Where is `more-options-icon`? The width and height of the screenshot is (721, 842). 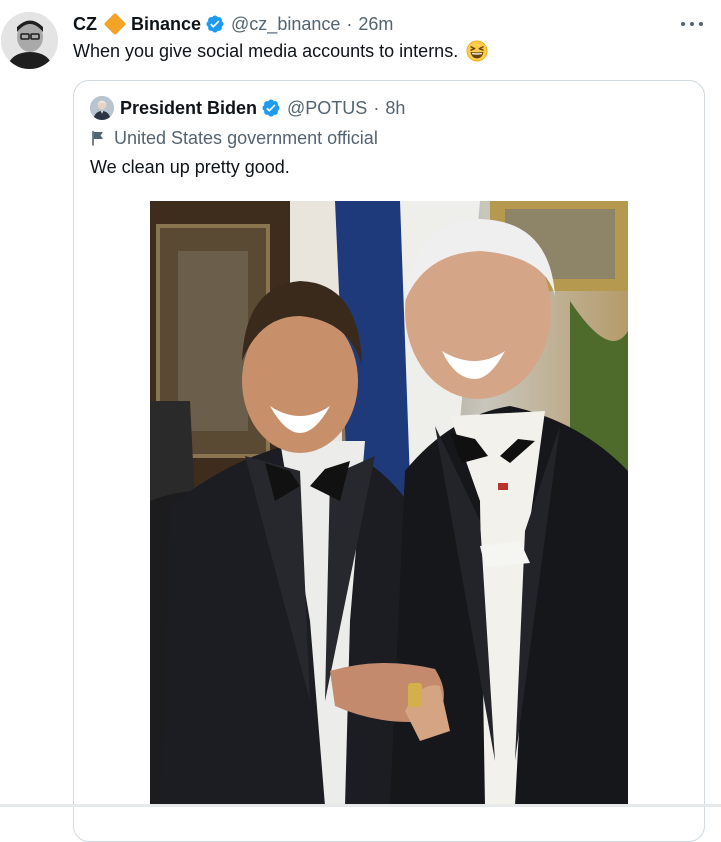 more-options-icon is located at coordinates (692, 24).